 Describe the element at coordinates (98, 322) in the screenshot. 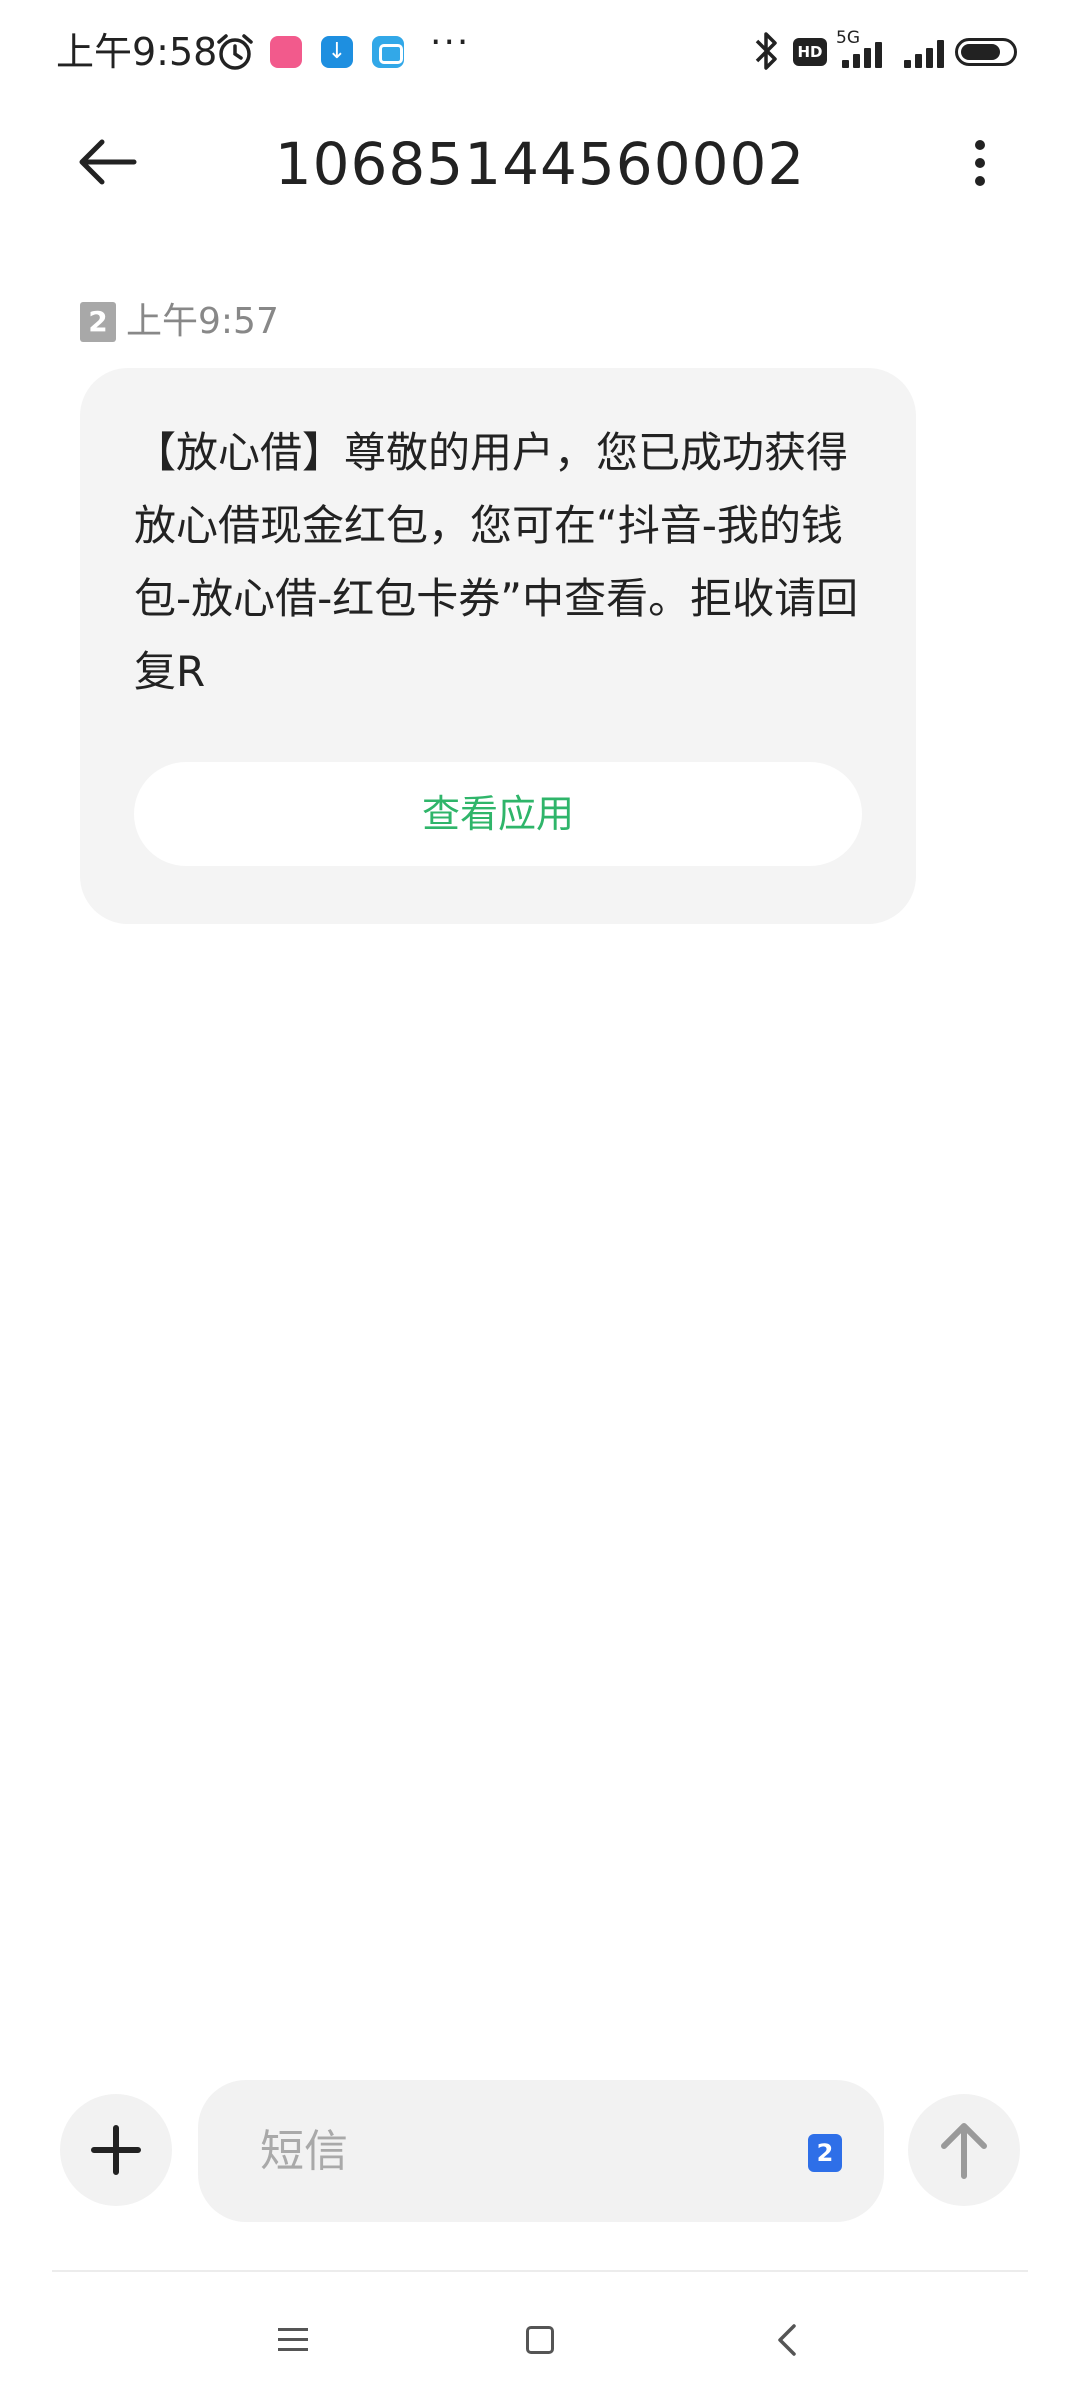

I see `sim-badge: 2` at that location.